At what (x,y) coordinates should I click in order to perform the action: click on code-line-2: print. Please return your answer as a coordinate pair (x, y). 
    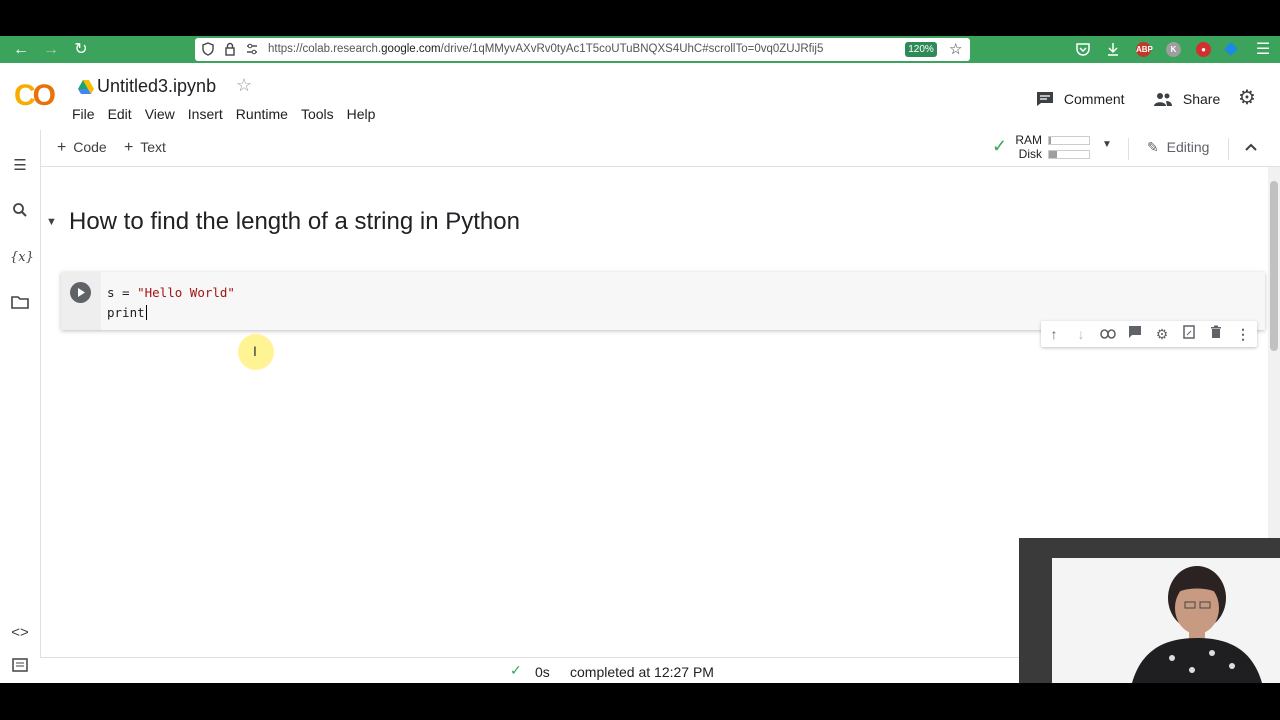
    Looking at the image, I should click on (127, 312).